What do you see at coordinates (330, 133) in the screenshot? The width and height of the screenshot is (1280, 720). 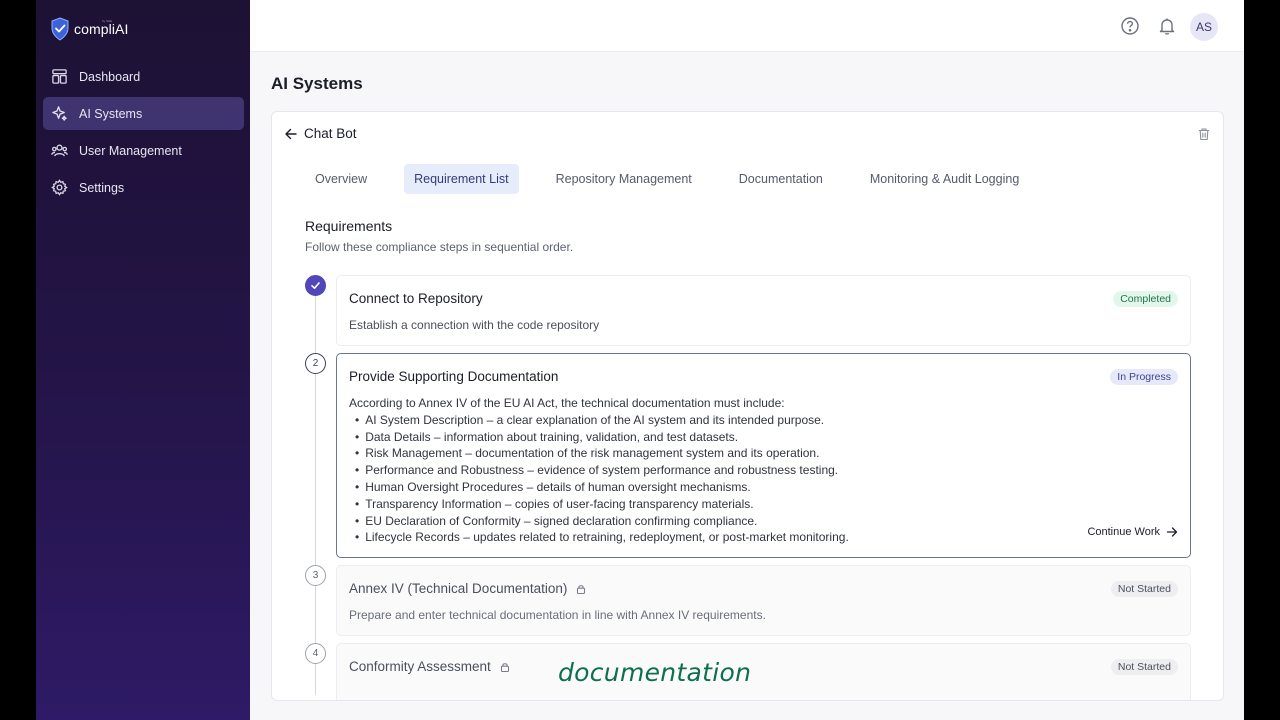 I see `system-name: Chat Bot` at bounding box center [330, 133].